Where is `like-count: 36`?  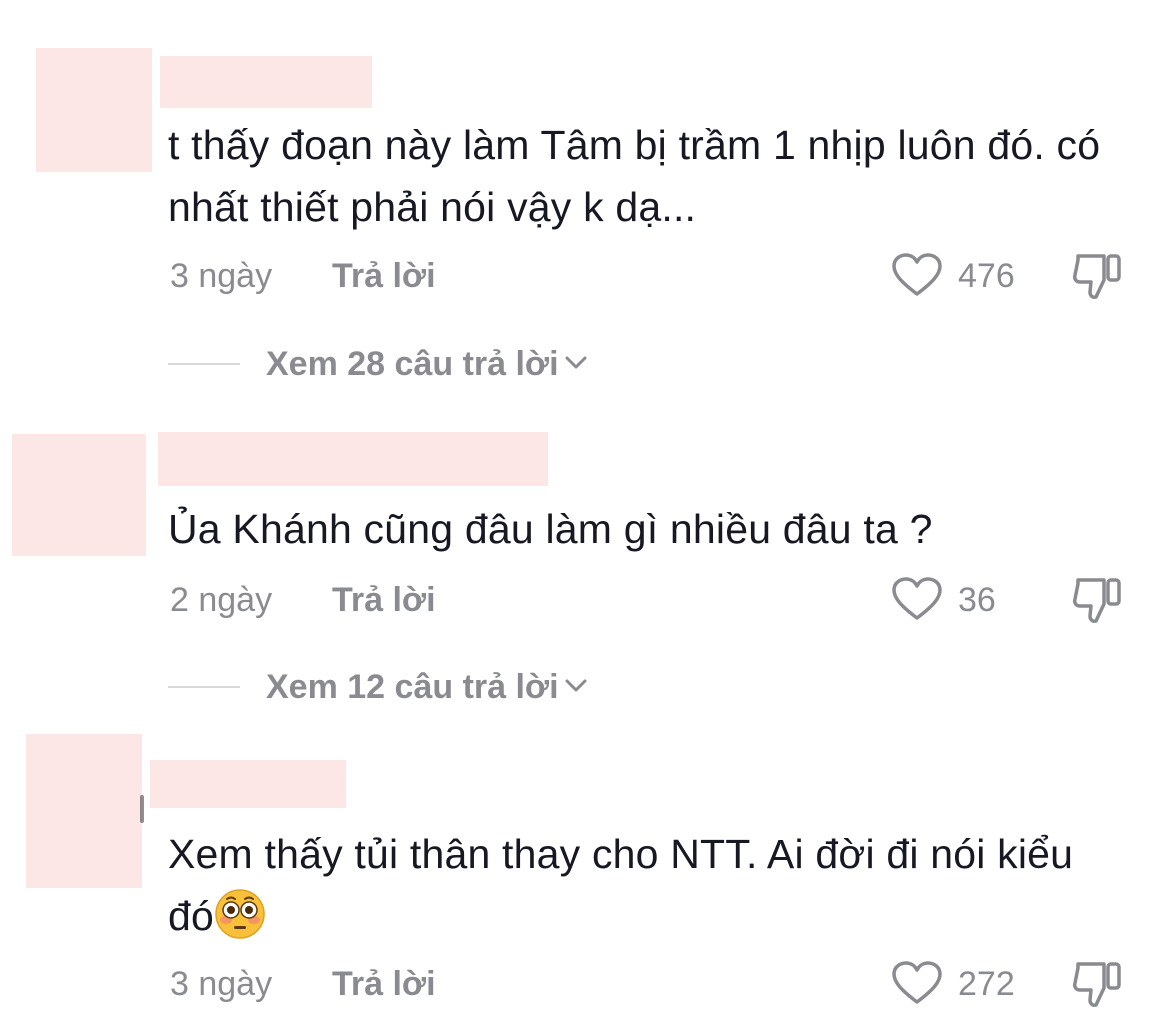 like-count: 36 is located at coordinates (977, 600).